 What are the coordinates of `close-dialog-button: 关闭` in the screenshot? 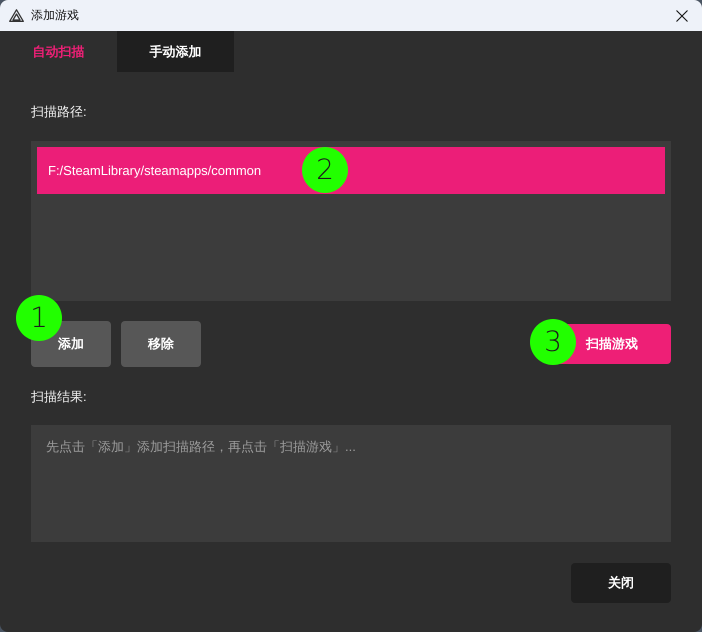 It's located at (621, 583).